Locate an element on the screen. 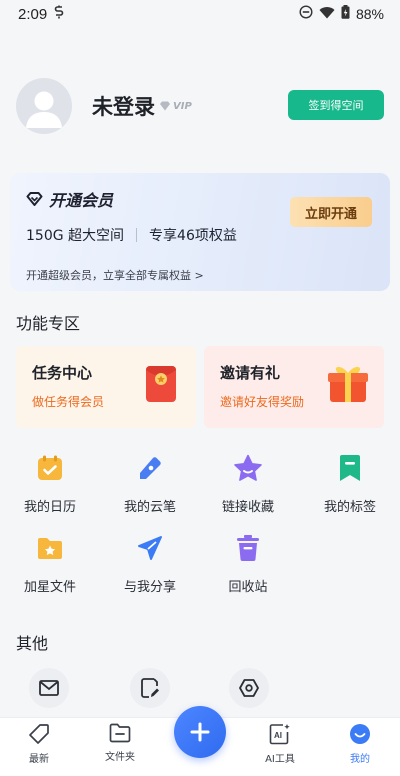  vip-title-text: 开通会员 is located at coordinates (81, 200).